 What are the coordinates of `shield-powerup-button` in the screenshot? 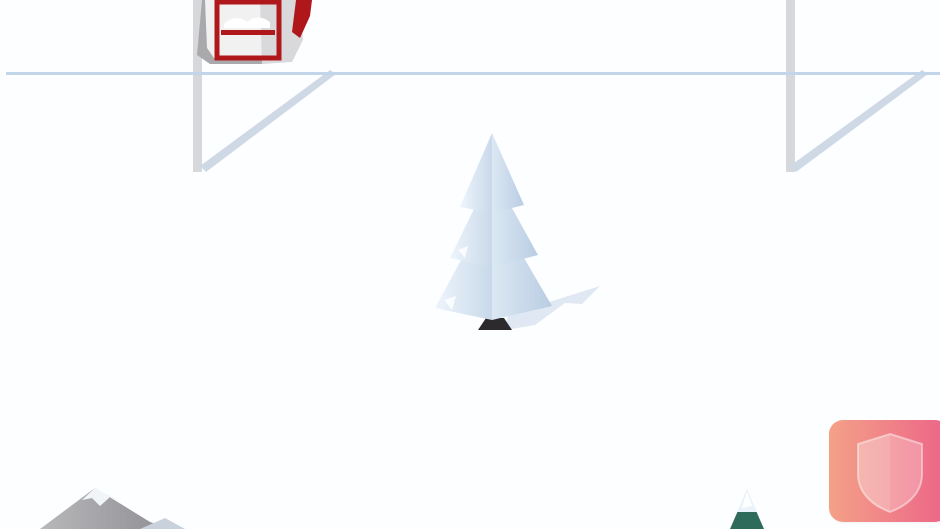 It's located at (884, 471).